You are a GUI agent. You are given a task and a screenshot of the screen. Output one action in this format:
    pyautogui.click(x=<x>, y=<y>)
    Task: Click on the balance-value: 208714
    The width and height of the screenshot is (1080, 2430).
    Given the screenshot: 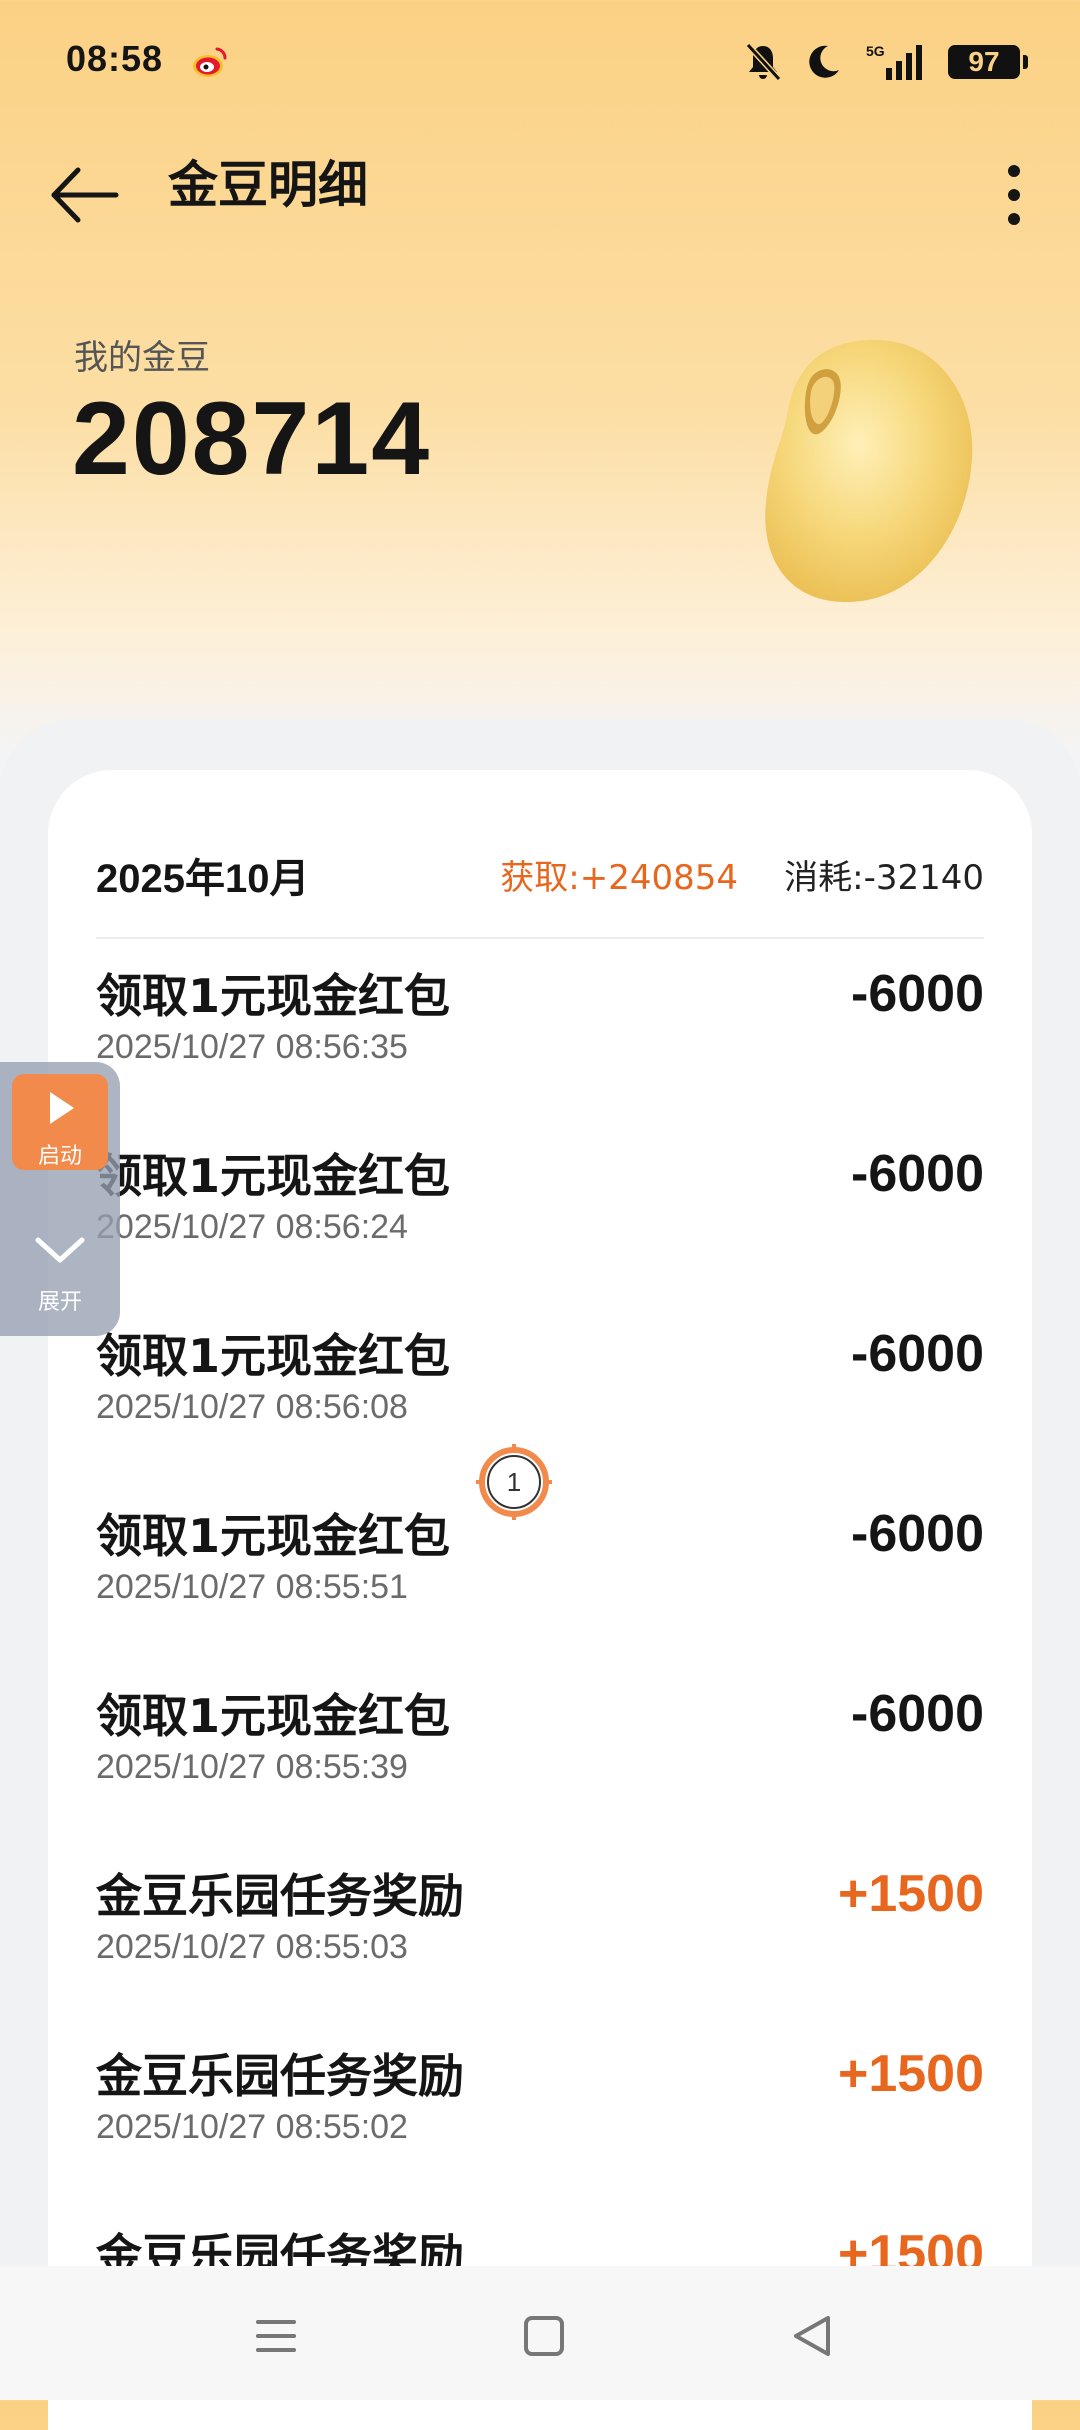 What is the action you would take?
    pyautogui.click(x=252, y=439)
    